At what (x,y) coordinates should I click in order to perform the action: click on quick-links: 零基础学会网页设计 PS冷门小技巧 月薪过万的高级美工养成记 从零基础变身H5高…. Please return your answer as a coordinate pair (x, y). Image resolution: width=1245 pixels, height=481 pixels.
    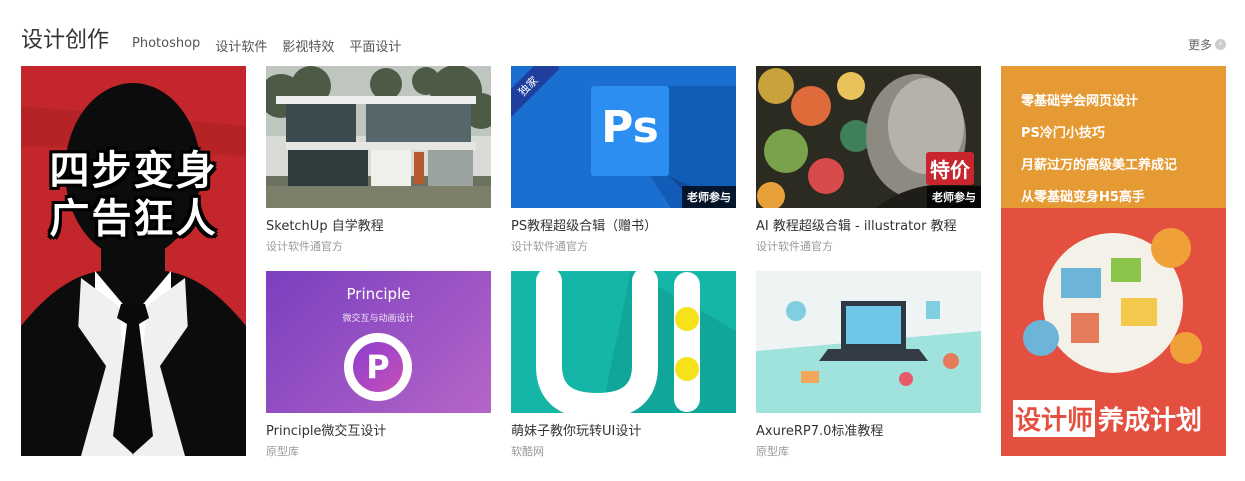
    Looking at the image, I should click on (1113, 137).